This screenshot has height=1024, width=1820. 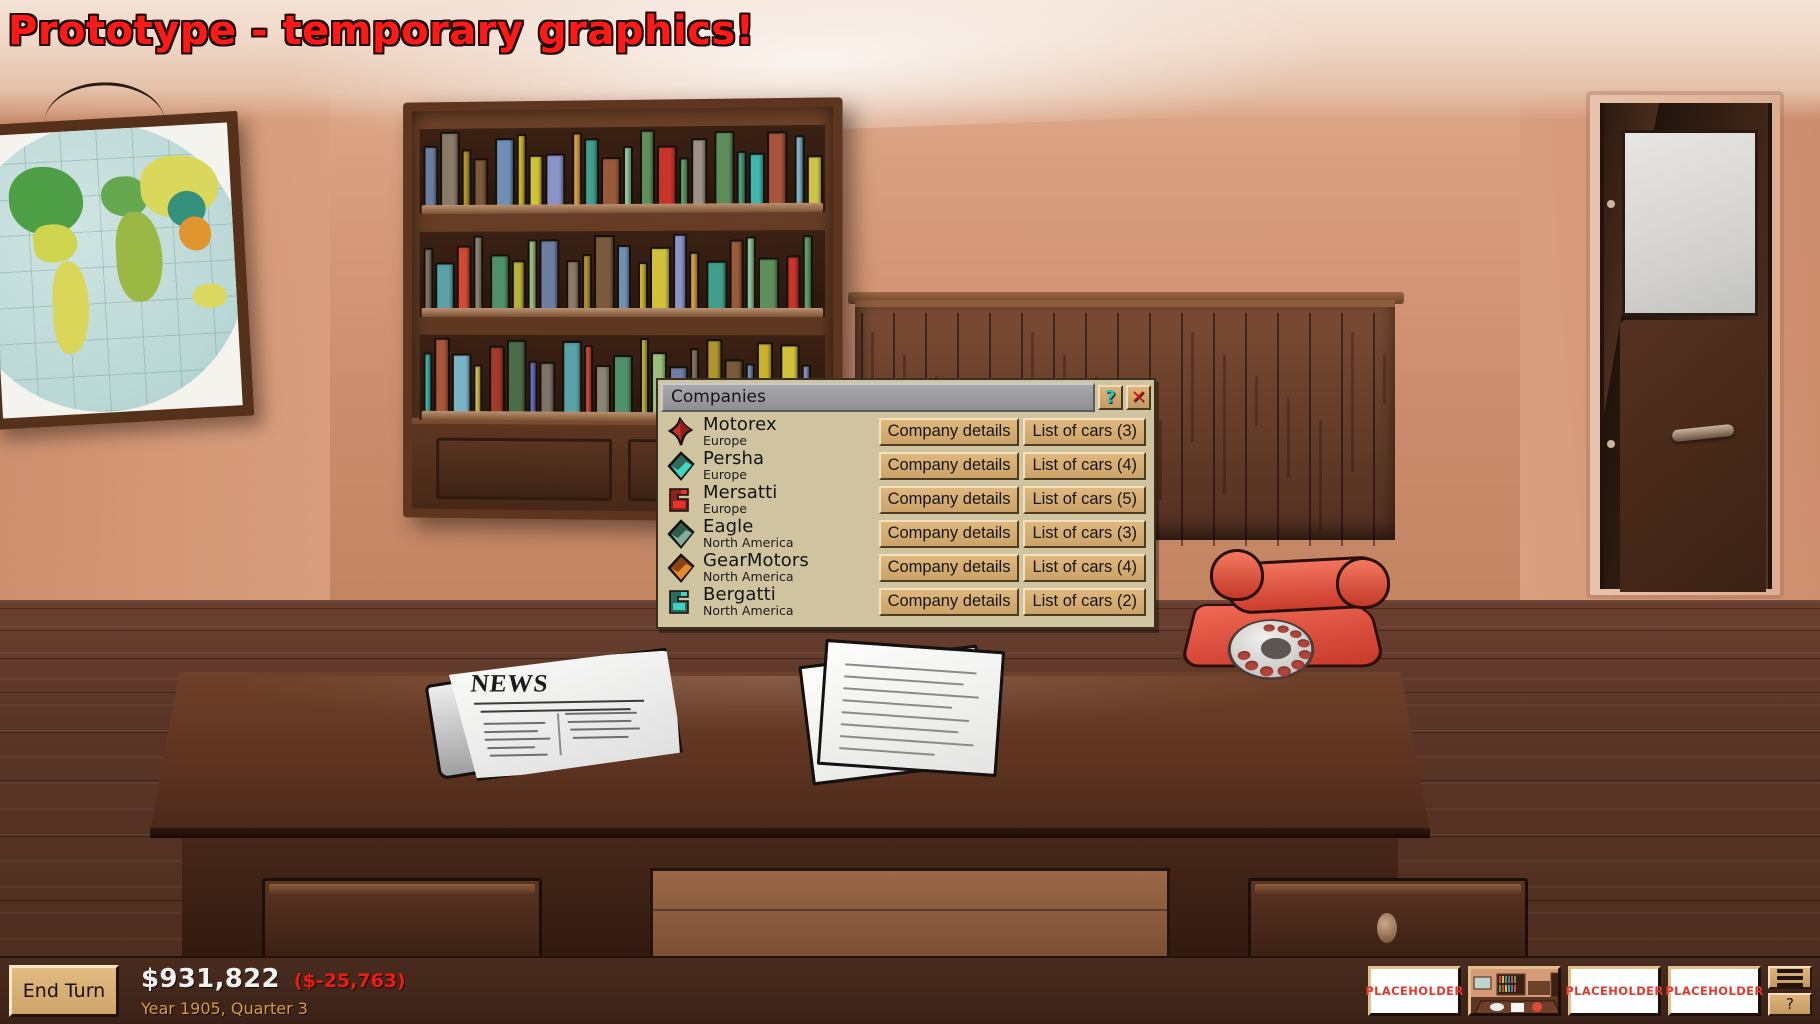 What do you see at coordinates (681, 466) in the screenshot?
I see `persha-logo-icon` at bounding box center [681, 466].